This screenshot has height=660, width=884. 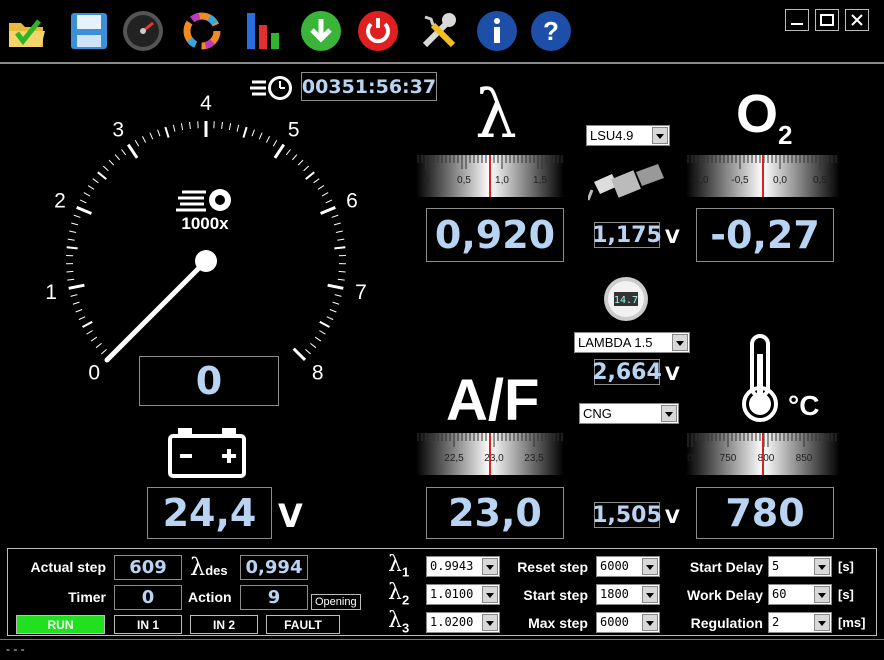 I want to click on rpm-value-display: 0, so click(x=209, y=381).